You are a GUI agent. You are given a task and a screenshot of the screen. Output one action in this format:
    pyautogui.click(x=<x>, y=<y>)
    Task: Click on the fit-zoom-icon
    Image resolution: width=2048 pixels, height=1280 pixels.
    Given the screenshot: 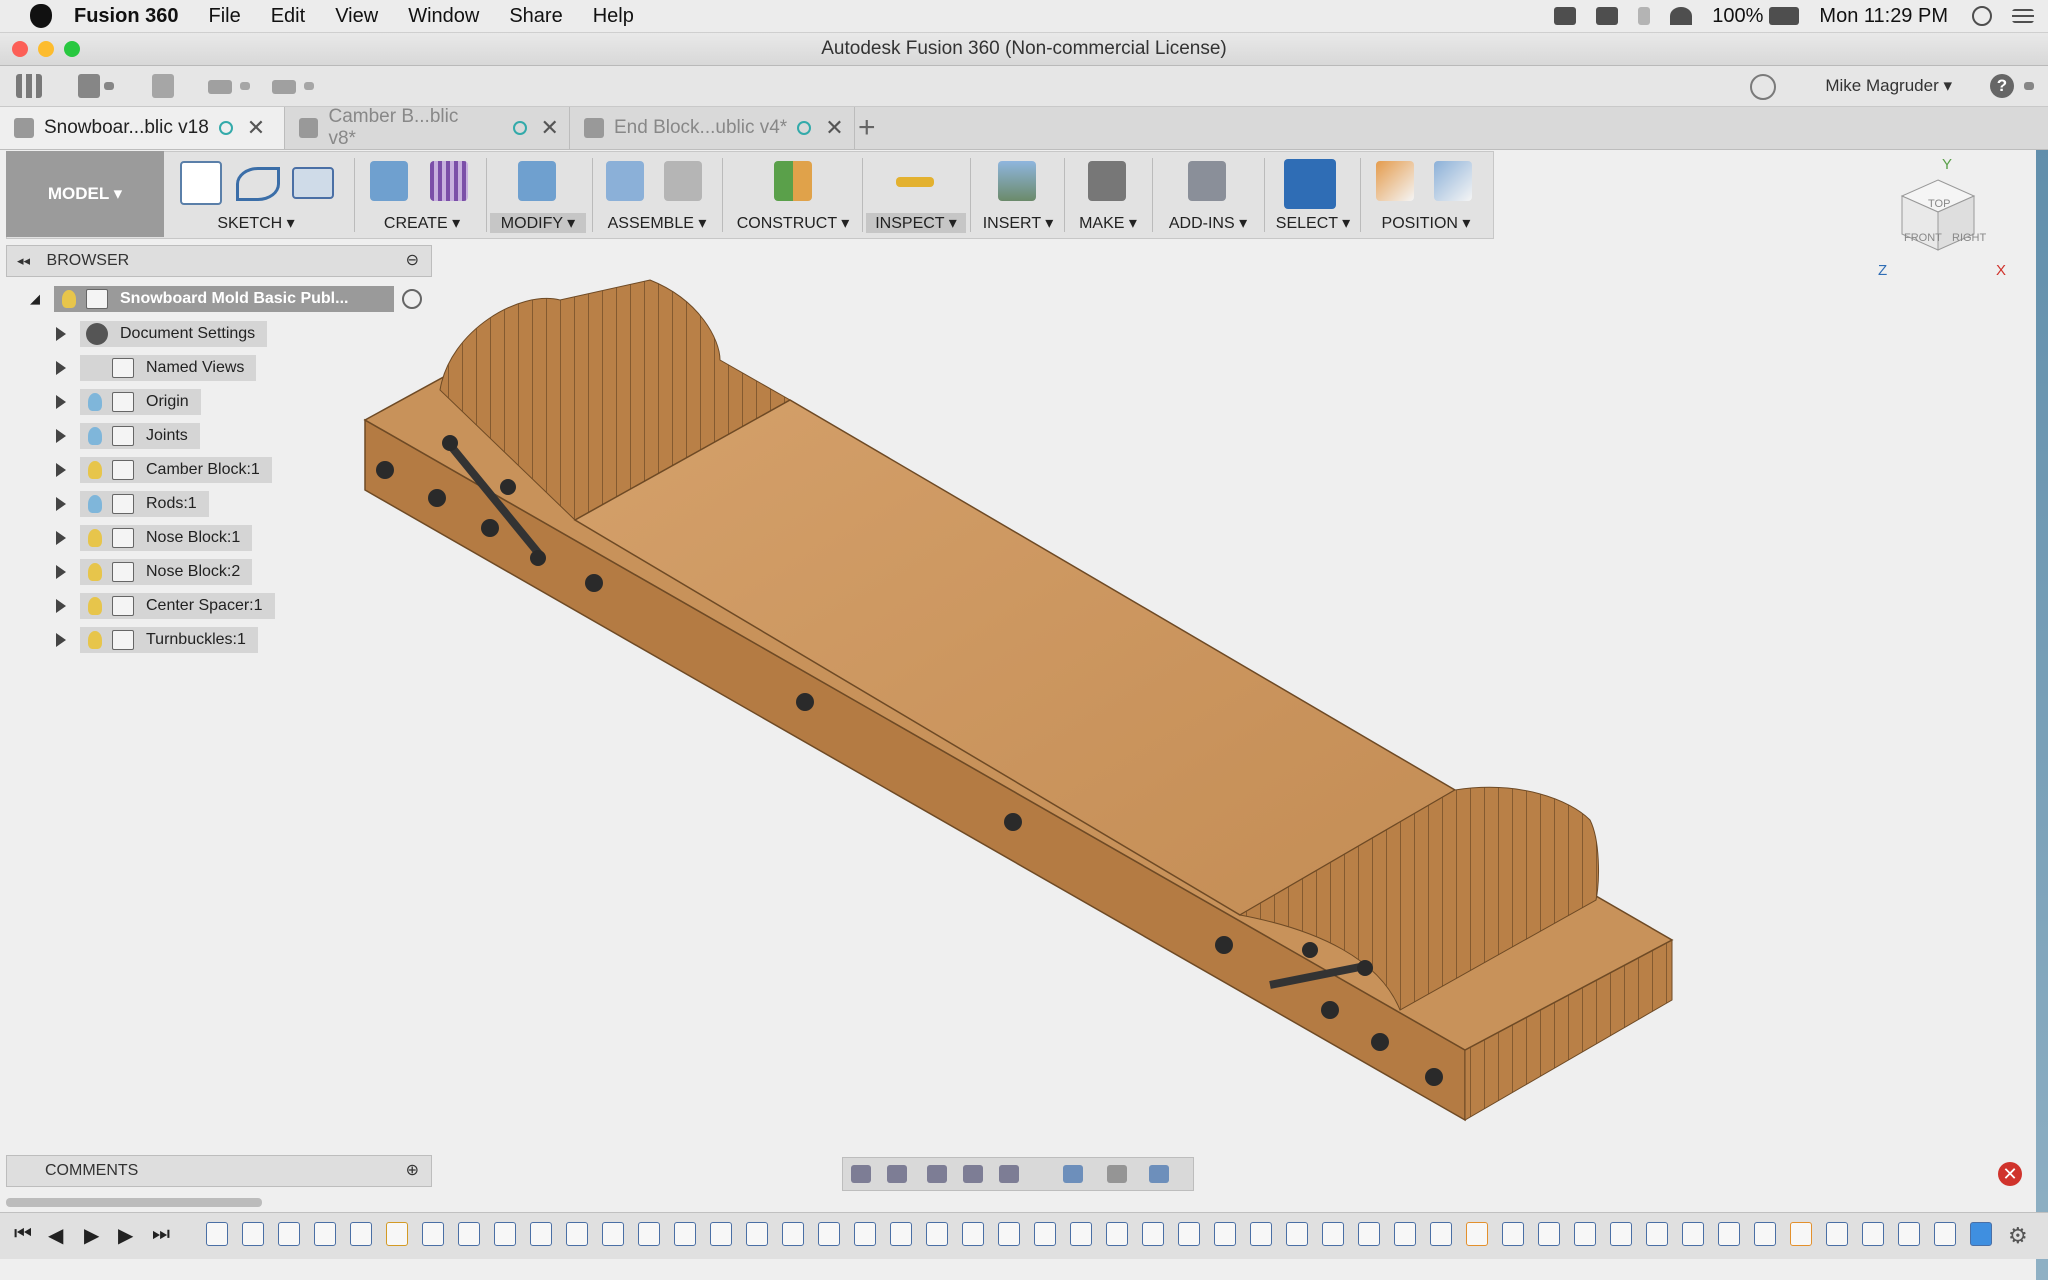 What is the action you would take?
    pyautogui.click(x=1009, y=1174)
    